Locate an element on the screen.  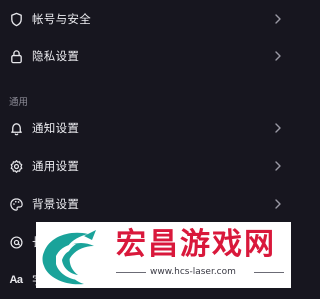
bell-icon is located at coordinates (16, 128).